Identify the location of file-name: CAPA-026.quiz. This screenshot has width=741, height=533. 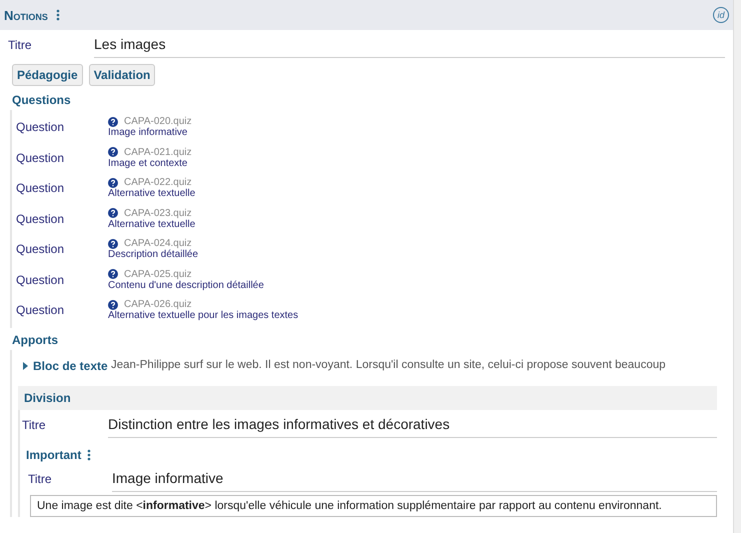
(158, 304).